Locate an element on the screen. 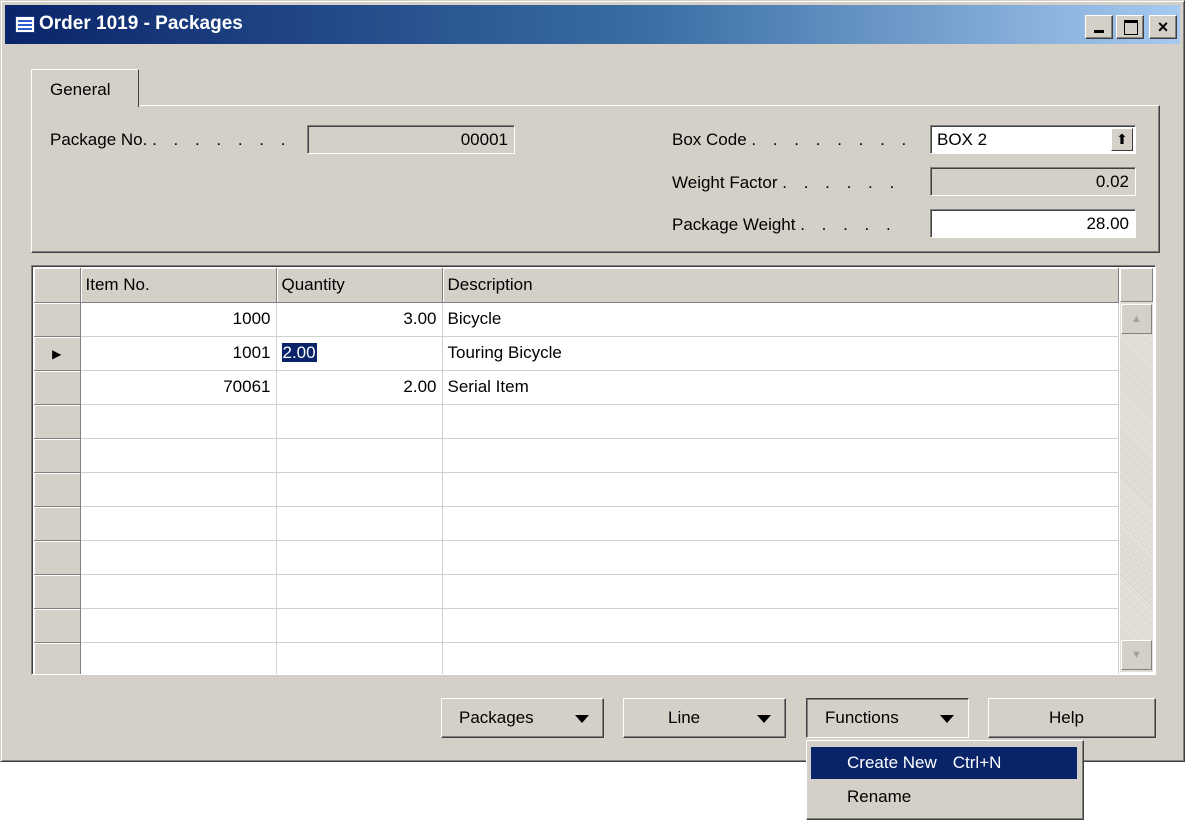 This screenshot has width=1188, height=821. tab-general: General is located at coordinates (85, 88).